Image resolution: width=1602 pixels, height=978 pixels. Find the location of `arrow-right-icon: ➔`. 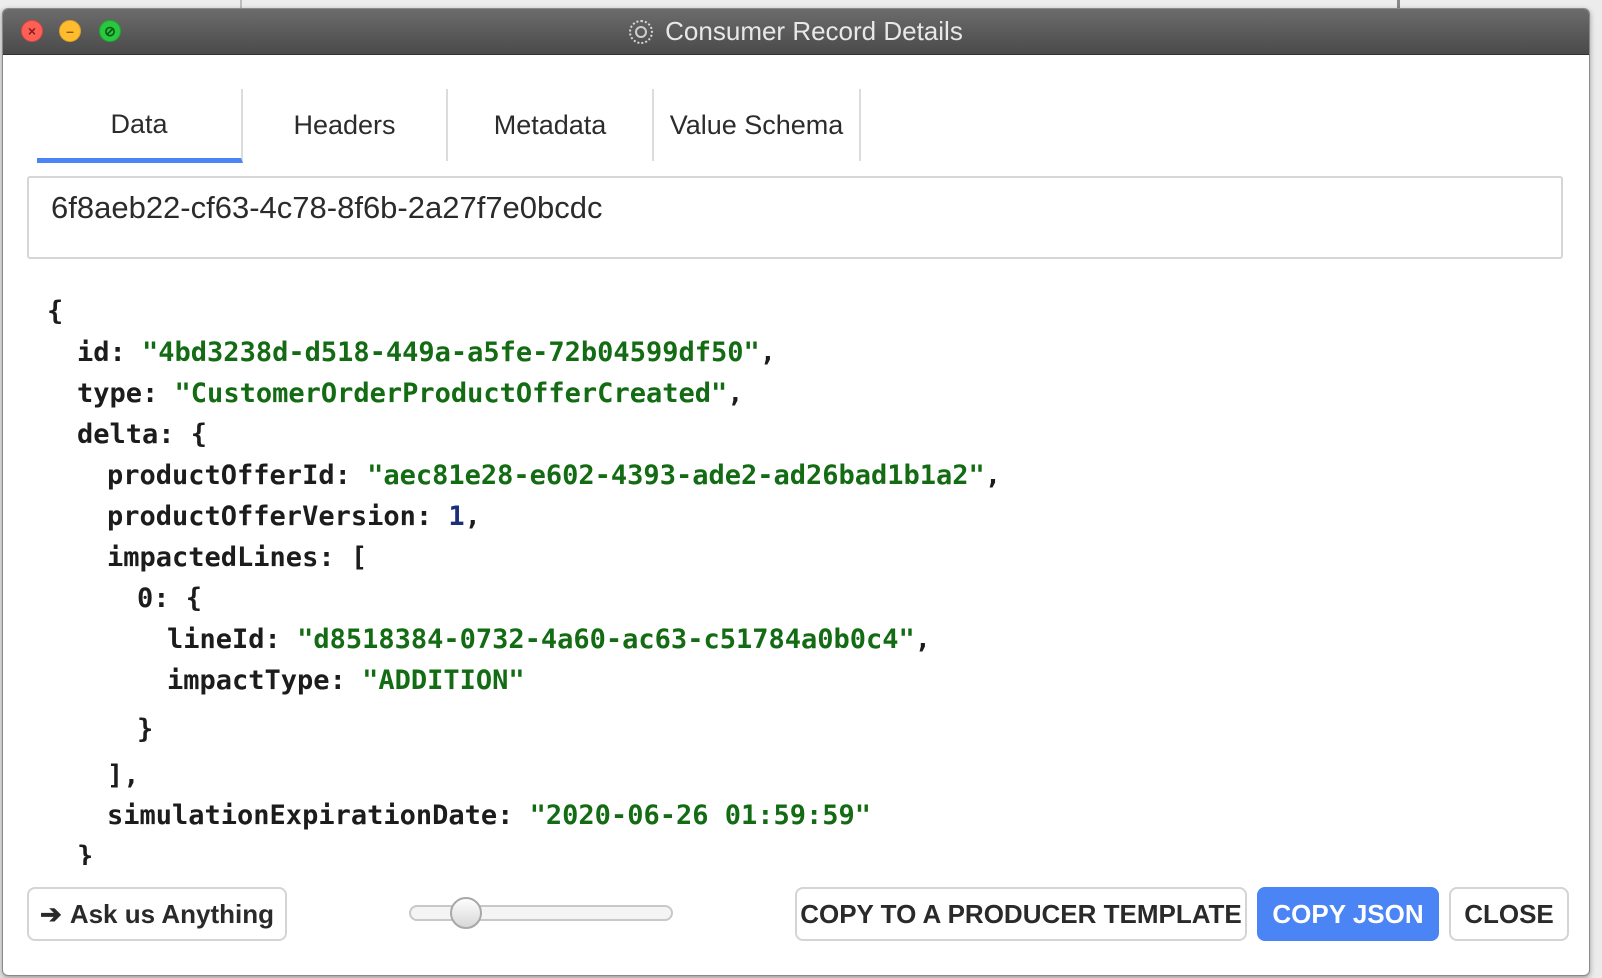

arrow-right-icon: ➔ is located at coordinates (51, 913).